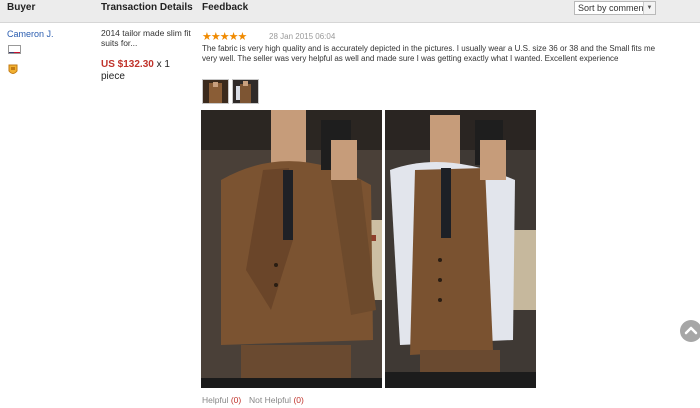  What do you see at coordinates (30, 34) in the screenshot?
I see `buyer-name-link: Cameron J.` at bounding box center [30, 34].